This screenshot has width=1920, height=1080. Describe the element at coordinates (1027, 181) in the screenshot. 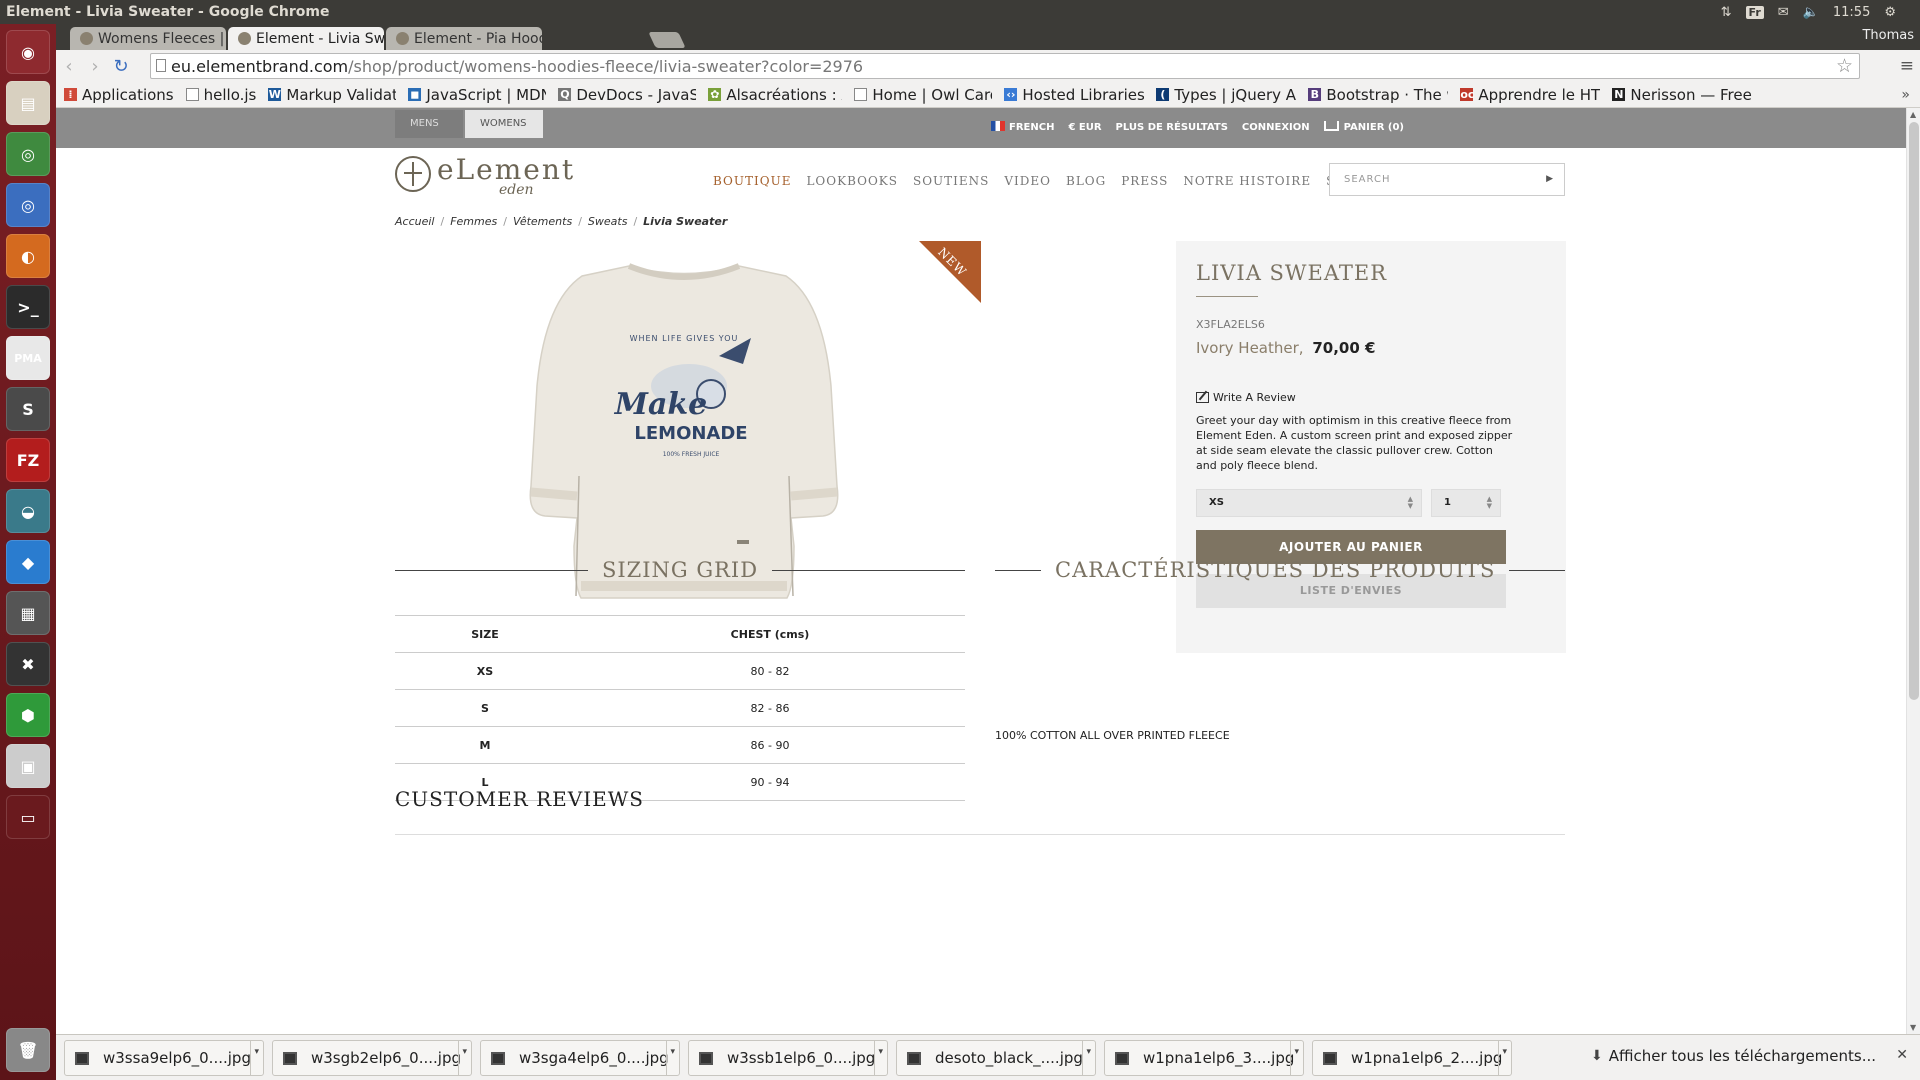

I see `nav-item-video: VIDEO` at that location.